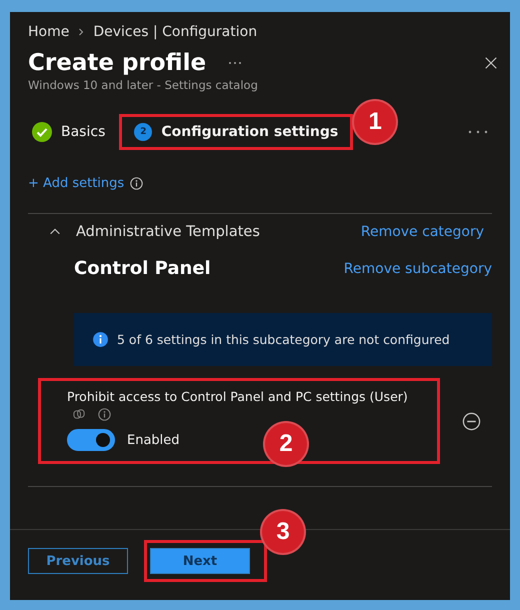 This screenshot has height=610, width=520. What do you see at coordinates (143, 132) in the screenshot?
I see `step-number: 2` at bounding box center [143, 132].